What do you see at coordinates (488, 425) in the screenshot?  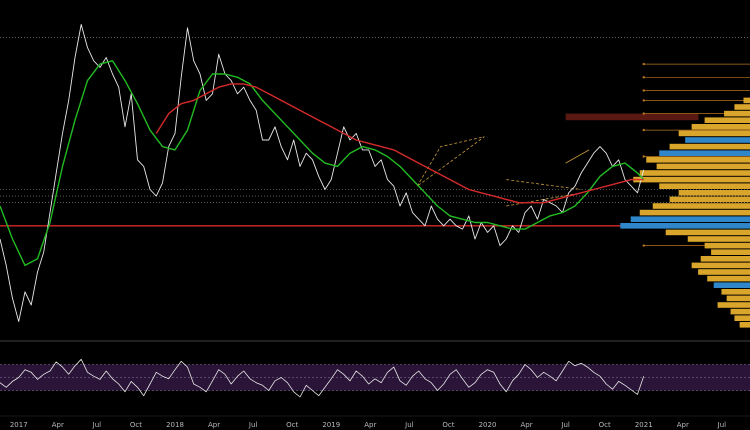 I see `x-tick-label: 2020` at bounding box center [488, 425].